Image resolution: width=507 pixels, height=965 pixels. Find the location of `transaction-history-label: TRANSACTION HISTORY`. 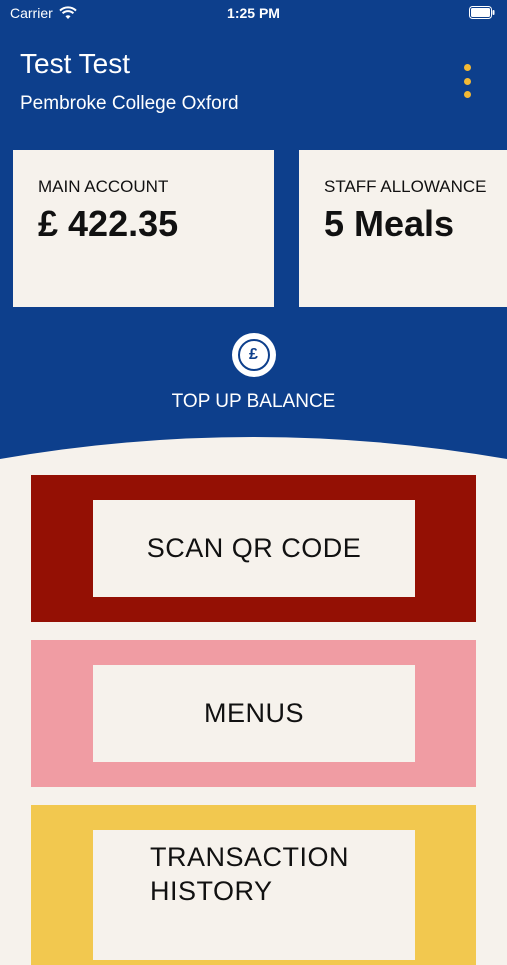

transaction-history-label: TRANSACTION HISTORY is located at coordinates (254, 895).